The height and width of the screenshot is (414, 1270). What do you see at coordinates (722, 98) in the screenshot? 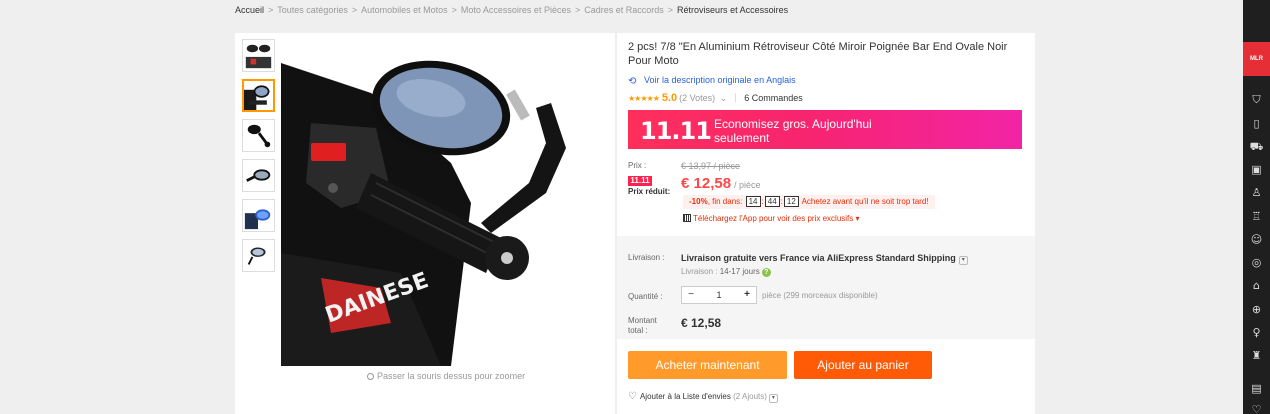
I see `chevron-down-icon: ⌄` at bounding box center [722, 98].